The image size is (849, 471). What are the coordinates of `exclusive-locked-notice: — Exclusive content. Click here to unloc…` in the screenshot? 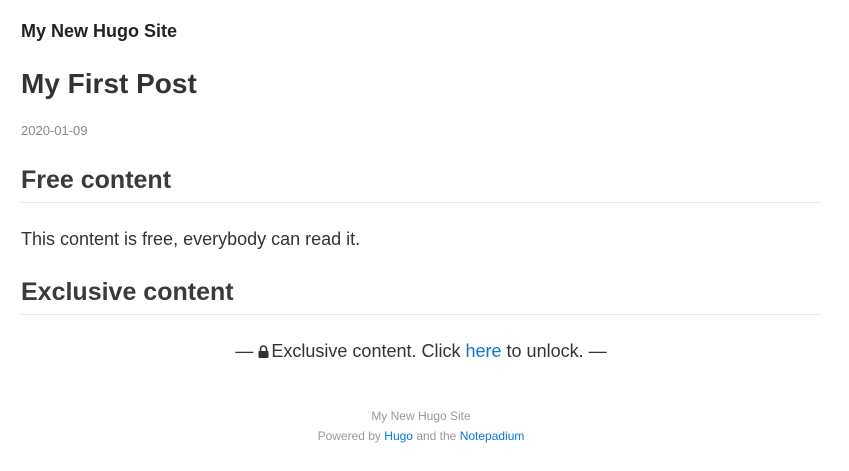 It's located at (421, 351).